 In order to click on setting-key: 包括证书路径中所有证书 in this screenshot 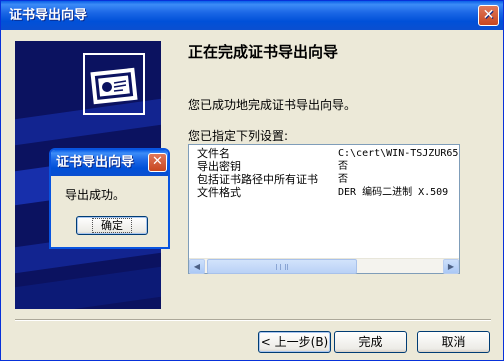, I will do `click(257, 179)`.